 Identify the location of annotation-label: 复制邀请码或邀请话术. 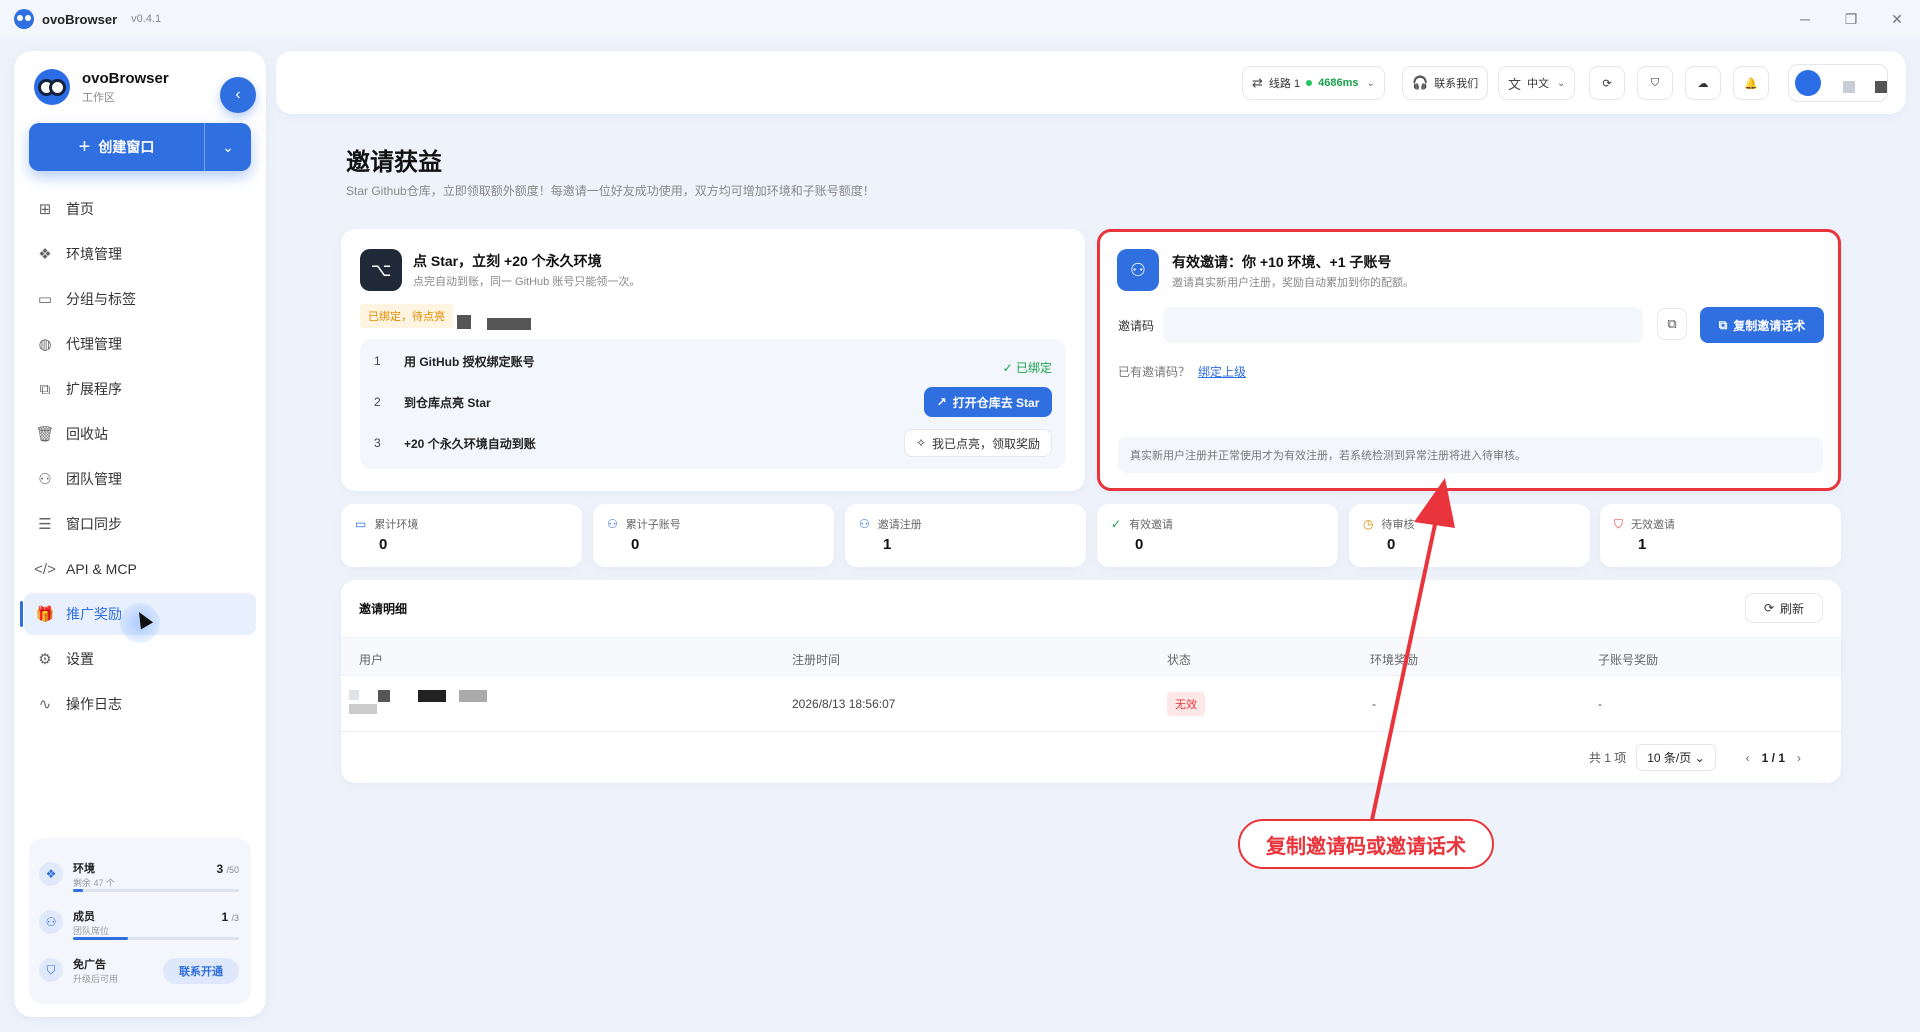
(1366, 844).